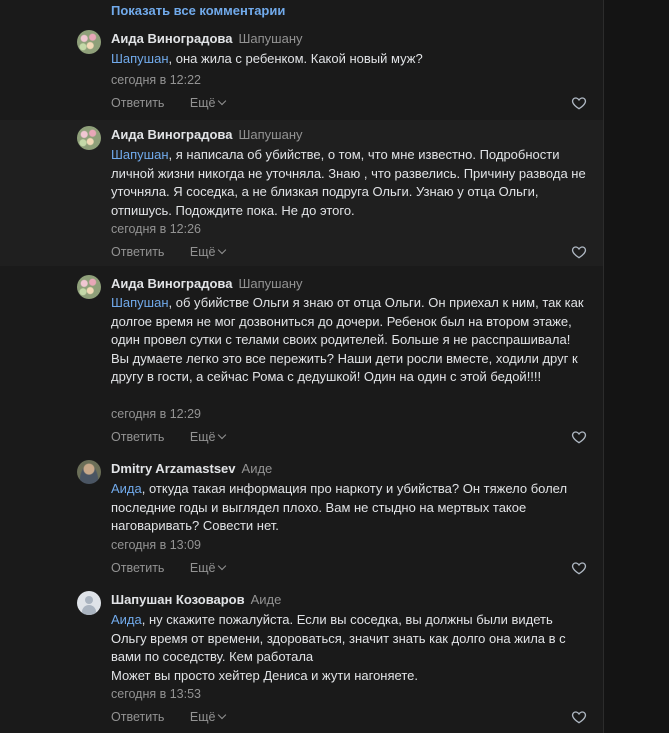  What do you see at coordinates (156, 414) in the screenshot?
I see `comment-time: сегодня в 12:29` at bounding box center [156, 414].